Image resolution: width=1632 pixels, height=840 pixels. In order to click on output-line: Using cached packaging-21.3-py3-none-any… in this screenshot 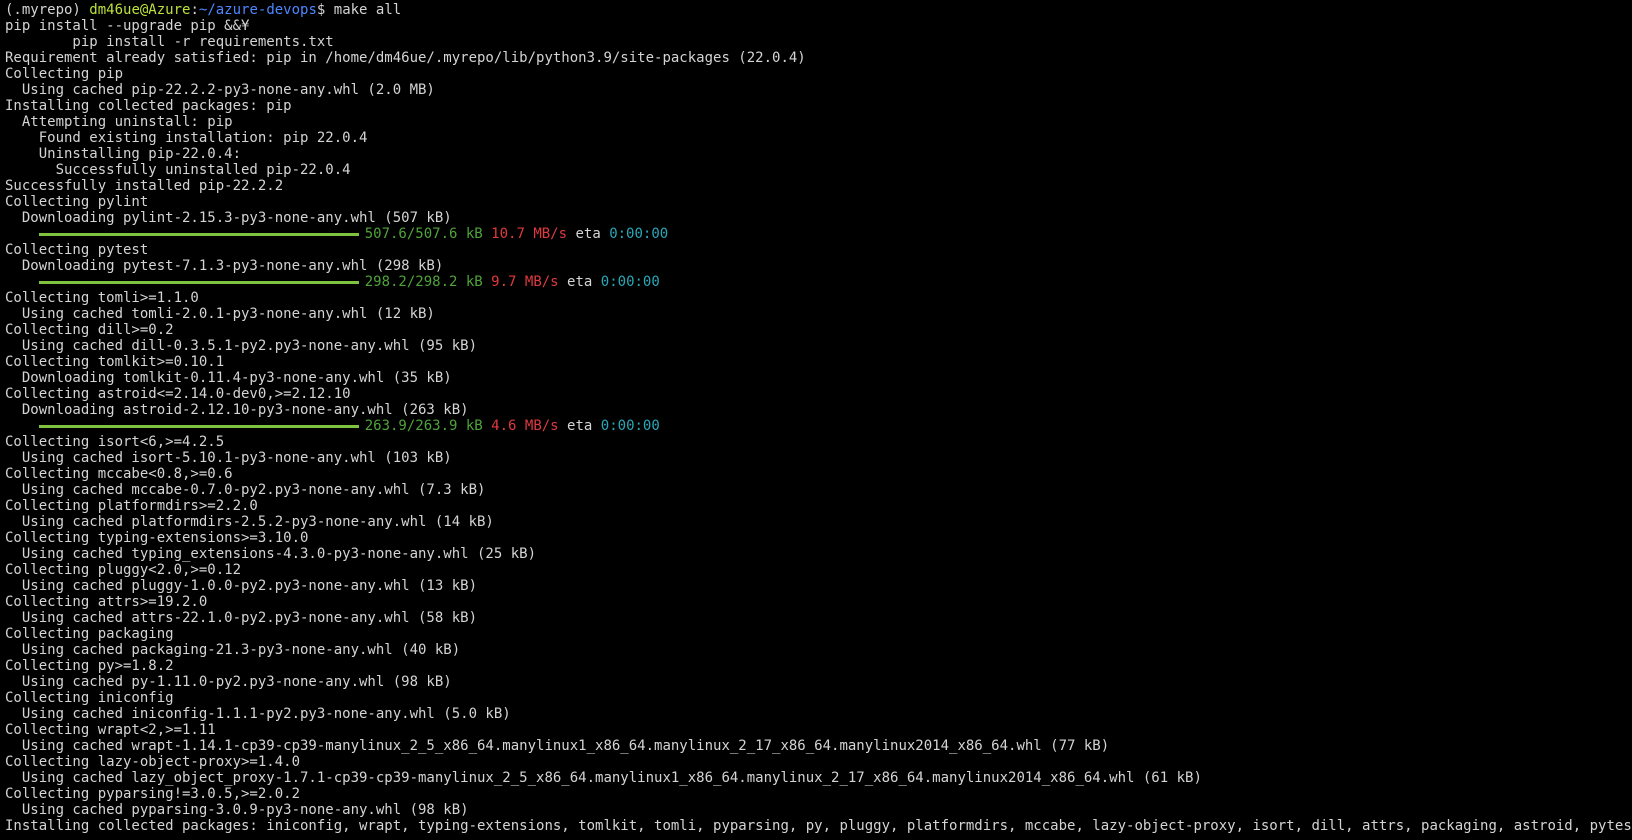, I will do `click(233, 650)`.